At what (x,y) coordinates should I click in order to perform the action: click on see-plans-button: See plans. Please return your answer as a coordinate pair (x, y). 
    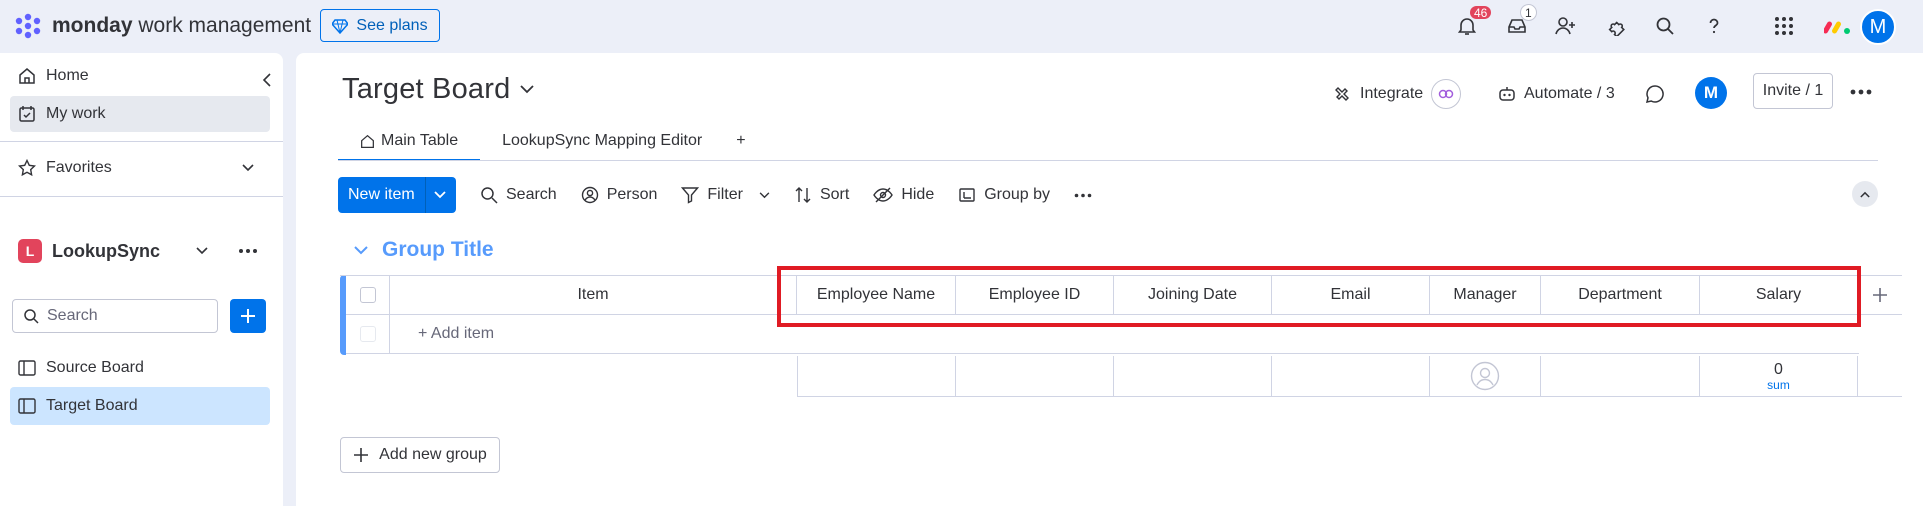
    Looking at the image, I should click on (380, 25).